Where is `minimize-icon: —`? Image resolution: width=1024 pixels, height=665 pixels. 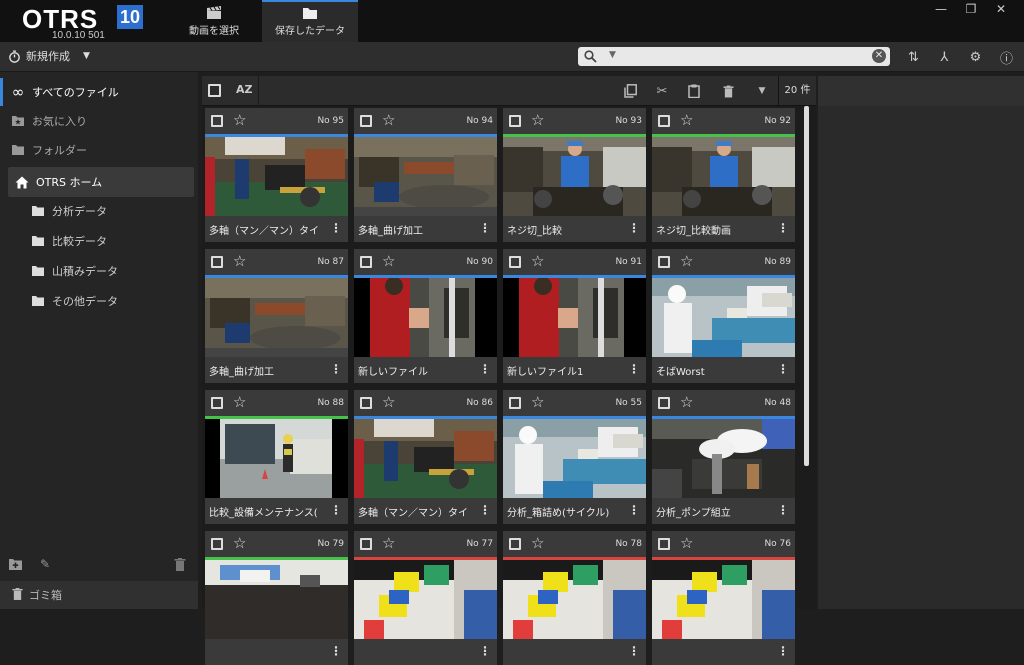 minimize-icon: — is located at coordinates (941, 9).